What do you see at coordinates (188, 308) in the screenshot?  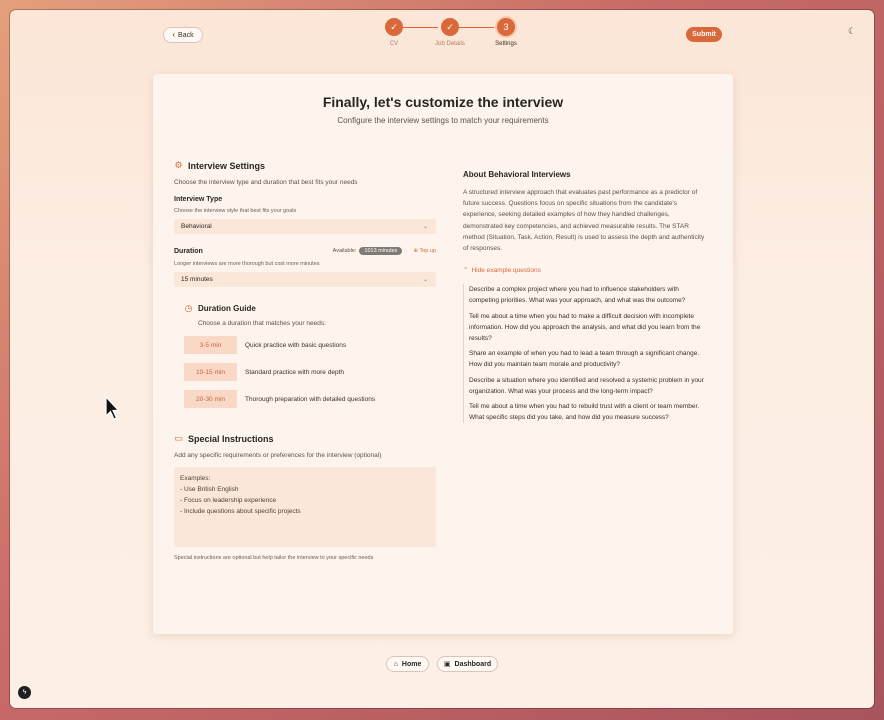 I see `clock-icon: ◷` at bounding box center [188, 308].